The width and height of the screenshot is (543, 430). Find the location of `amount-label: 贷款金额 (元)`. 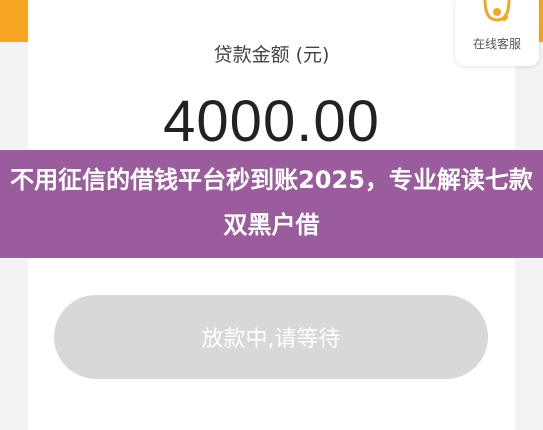

amount-label: 贷款金额 (元) is located at coordinates (271, 55).